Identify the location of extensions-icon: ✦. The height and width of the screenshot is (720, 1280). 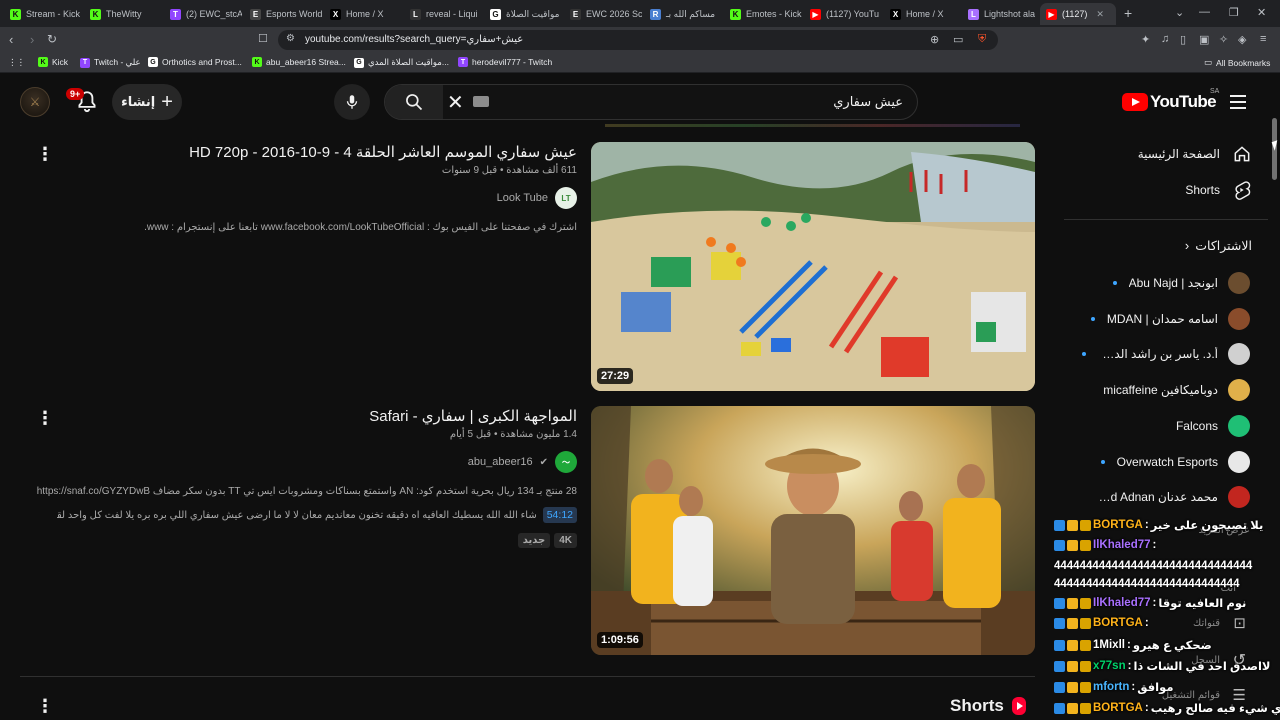
(1145, 39).